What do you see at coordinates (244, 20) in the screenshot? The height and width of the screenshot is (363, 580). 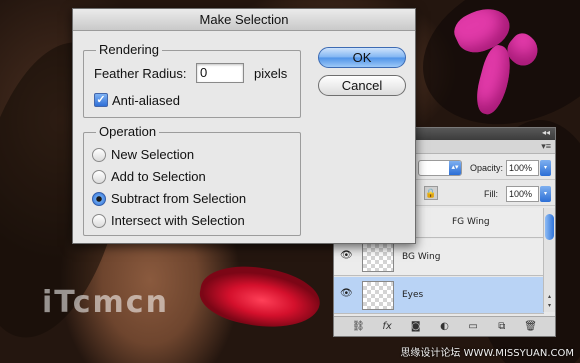 I see `dialog-title: Make Selection` at bounding box center [244, 20].